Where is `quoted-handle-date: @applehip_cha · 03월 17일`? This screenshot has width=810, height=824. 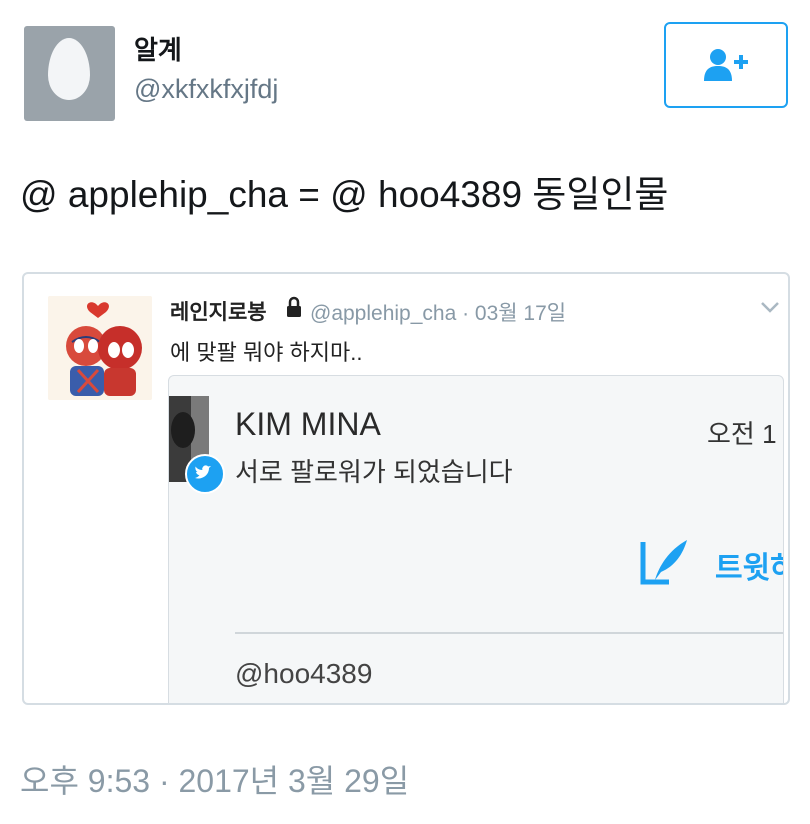 quoted-handle-date: @applehip_cha · 03월 17일 is located at coordinates (438, 313).